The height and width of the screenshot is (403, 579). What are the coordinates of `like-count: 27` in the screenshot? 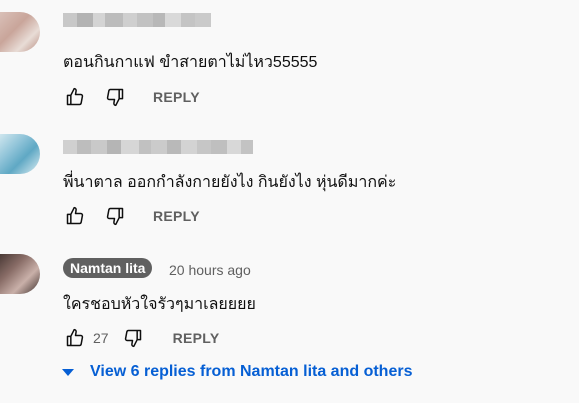 It's located at (101, 338).